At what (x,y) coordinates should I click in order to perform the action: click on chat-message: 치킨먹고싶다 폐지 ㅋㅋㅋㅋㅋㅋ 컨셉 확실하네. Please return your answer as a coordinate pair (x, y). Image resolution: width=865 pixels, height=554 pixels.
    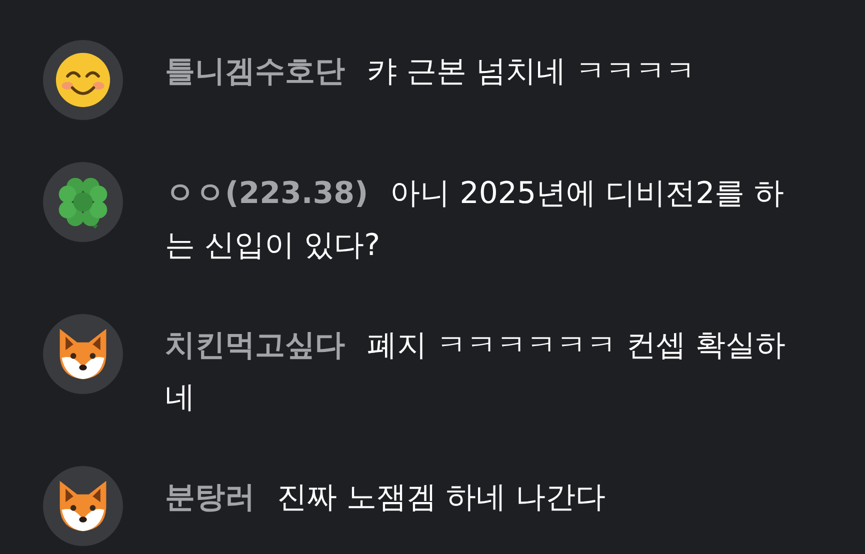
    Looking at the image, I should click on (476, 372).